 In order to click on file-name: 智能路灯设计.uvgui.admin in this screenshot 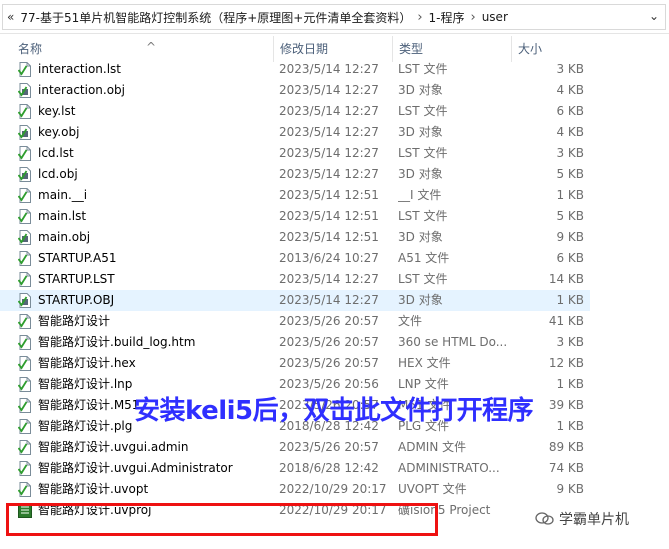, I will do `click(113, 447)`.